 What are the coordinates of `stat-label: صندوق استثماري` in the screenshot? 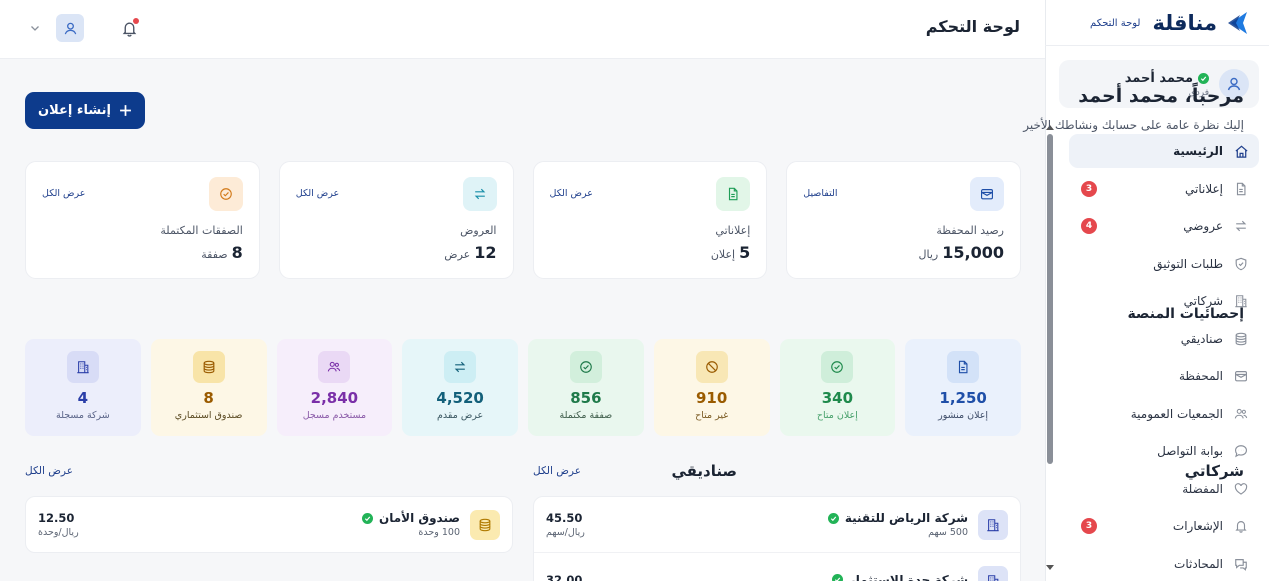 It's located at (208, 415).